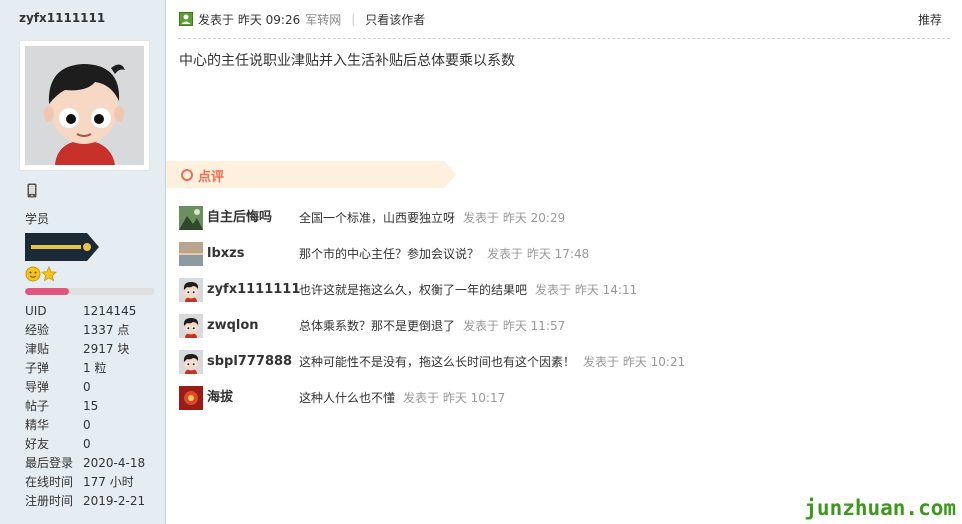  Describe the element at coordinates (249, 19) in the screenshot. I see `post-time: 发表于 昨天 09:26` at that location.